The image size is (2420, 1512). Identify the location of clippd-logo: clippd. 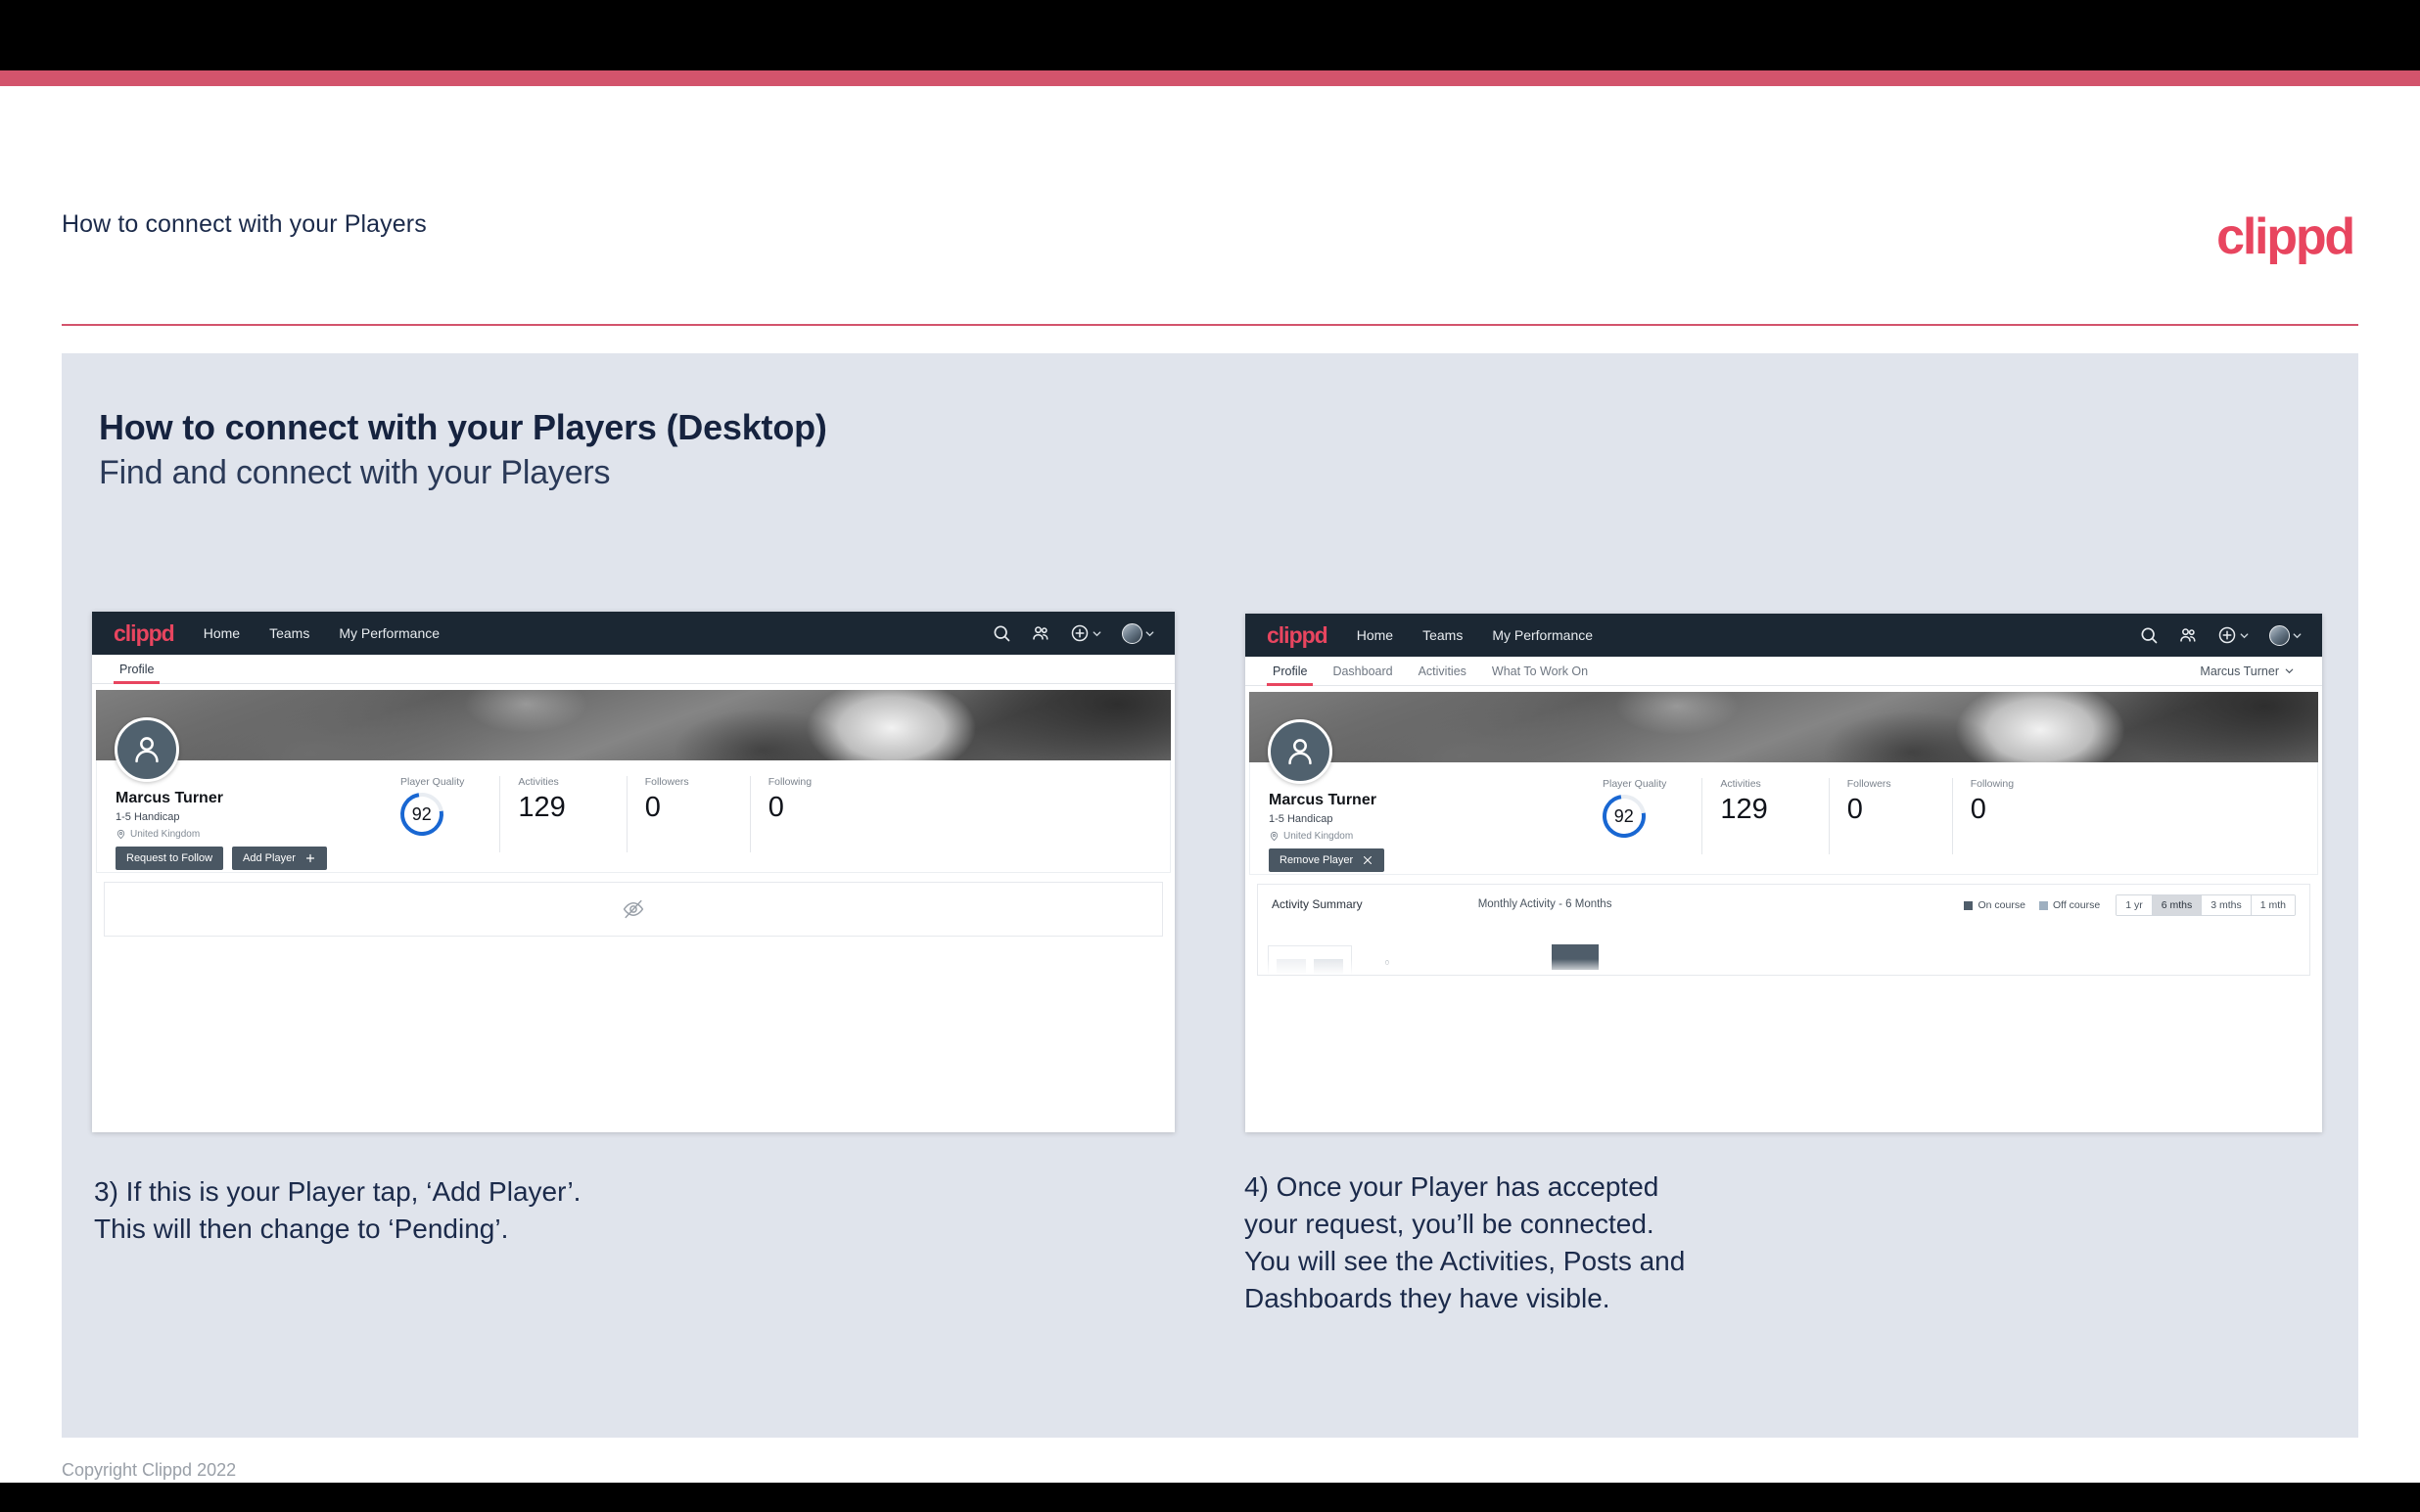
(2285, 236).